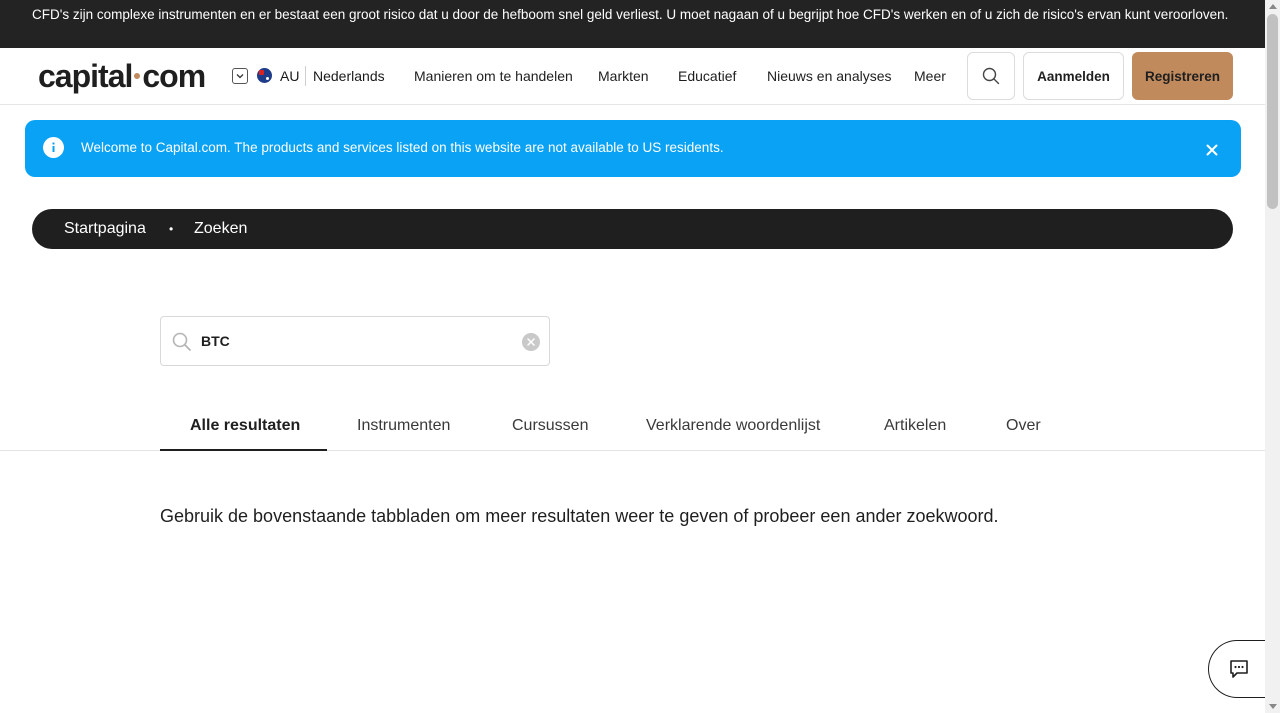  Describe the element at coordinates (1273, 706) in the screenshot. I see `scroll-down-arrow-icon` at that location.